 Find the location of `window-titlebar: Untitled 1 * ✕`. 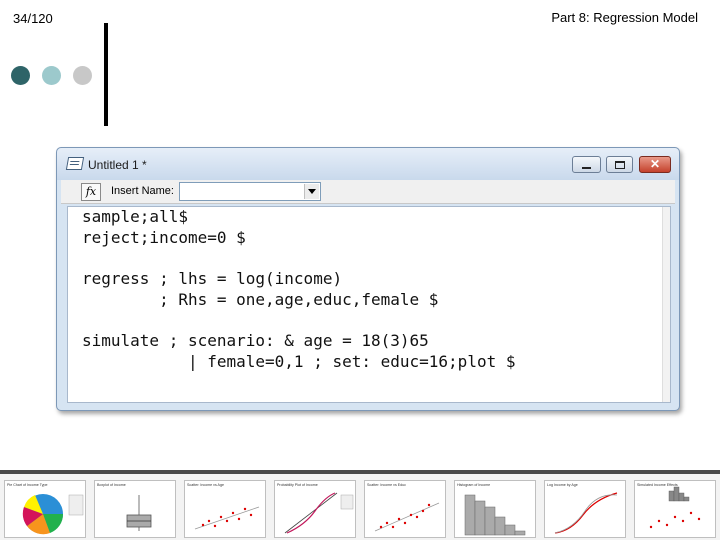

window-titlebar: Untitled 1 * ✕ is located at coordinates (368, 164).